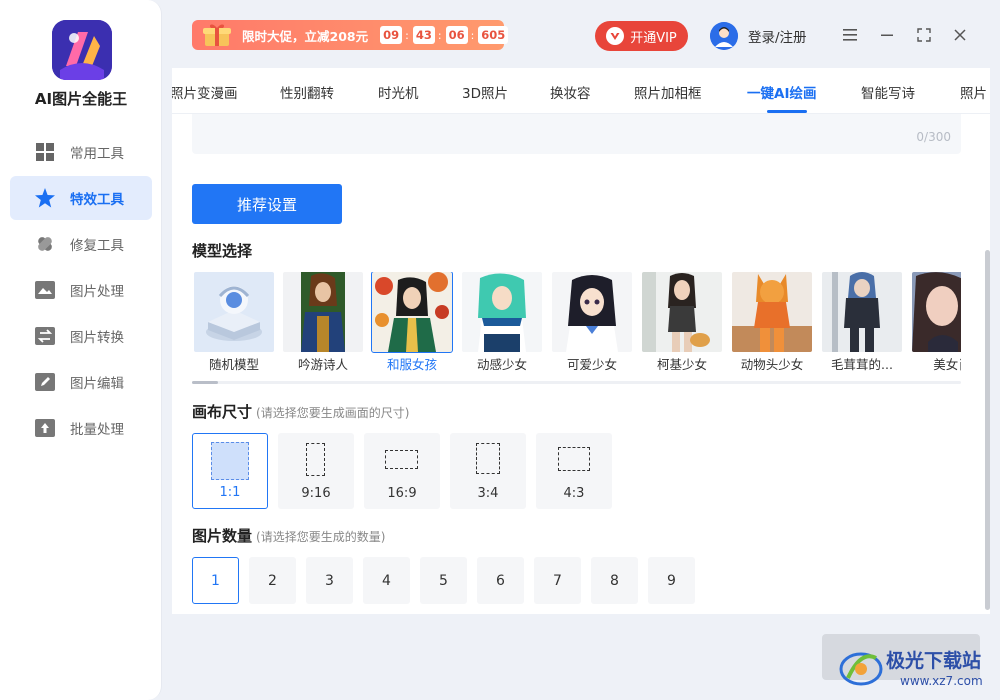  What do you see at coordinates (288, 535) in the screenshot?
I see `count-section-title: 图片数量 (请选择您要生成的数量)` at bounding box center [288, 535].